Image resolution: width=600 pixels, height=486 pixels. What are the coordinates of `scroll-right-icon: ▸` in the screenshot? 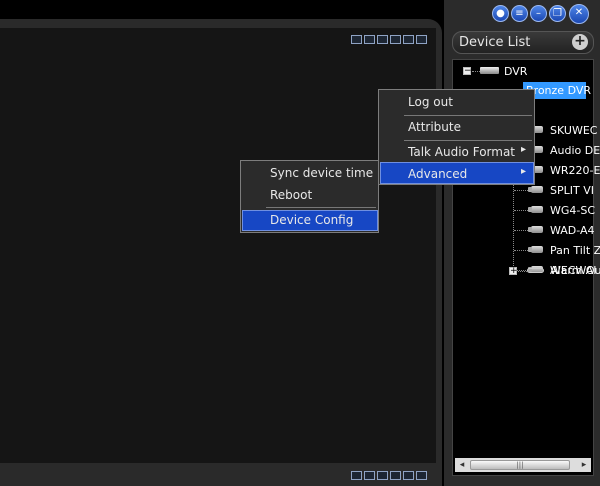 It's located at (584, 465).